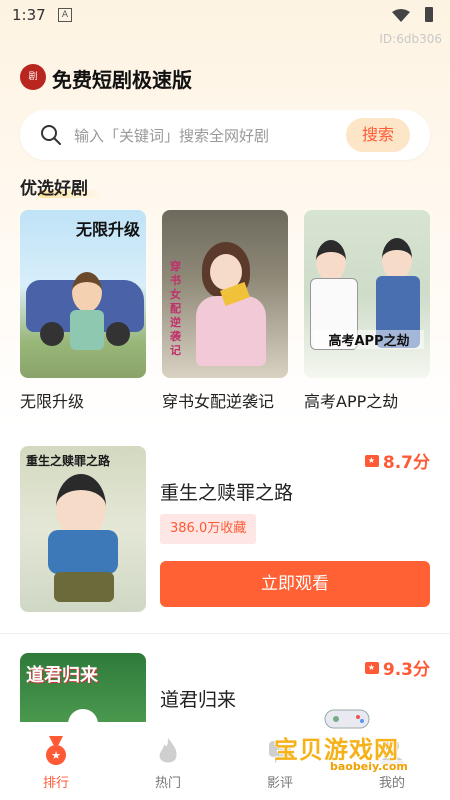 The height and width of the screenshot is (800, 450). What do you see at coordinates (429, 14) in the screenshot?
I see `battery-icon` at bounding box center [429, 14].